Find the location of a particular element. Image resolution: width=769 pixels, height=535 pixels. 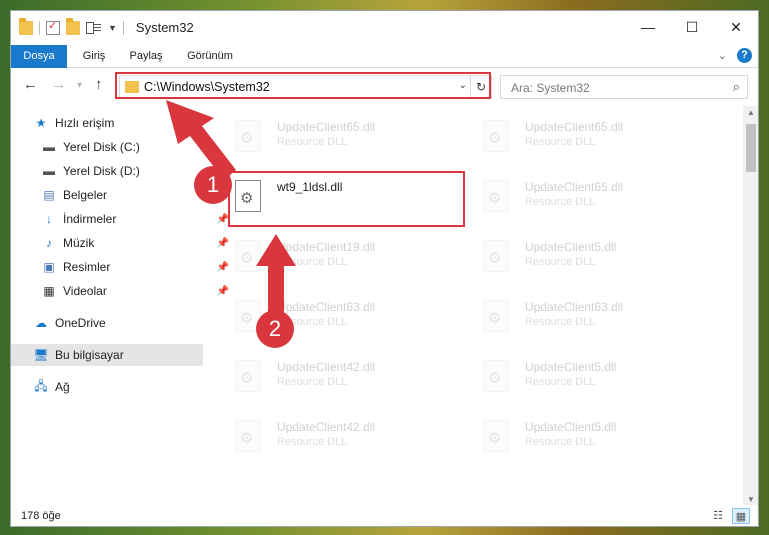

tab-view: Görünüm is located at coordinates (210, 56).